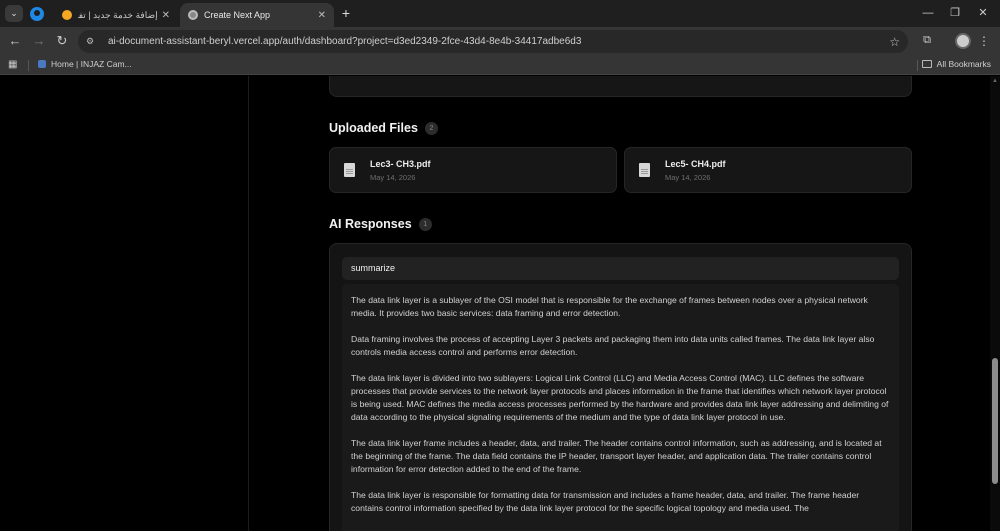 The height and width of the screenshot is (531, 1000). What do you see at coordinates (955, 13) in the screenshot?
I see `restore-icon: ❐` at bounding box center [955, 13].